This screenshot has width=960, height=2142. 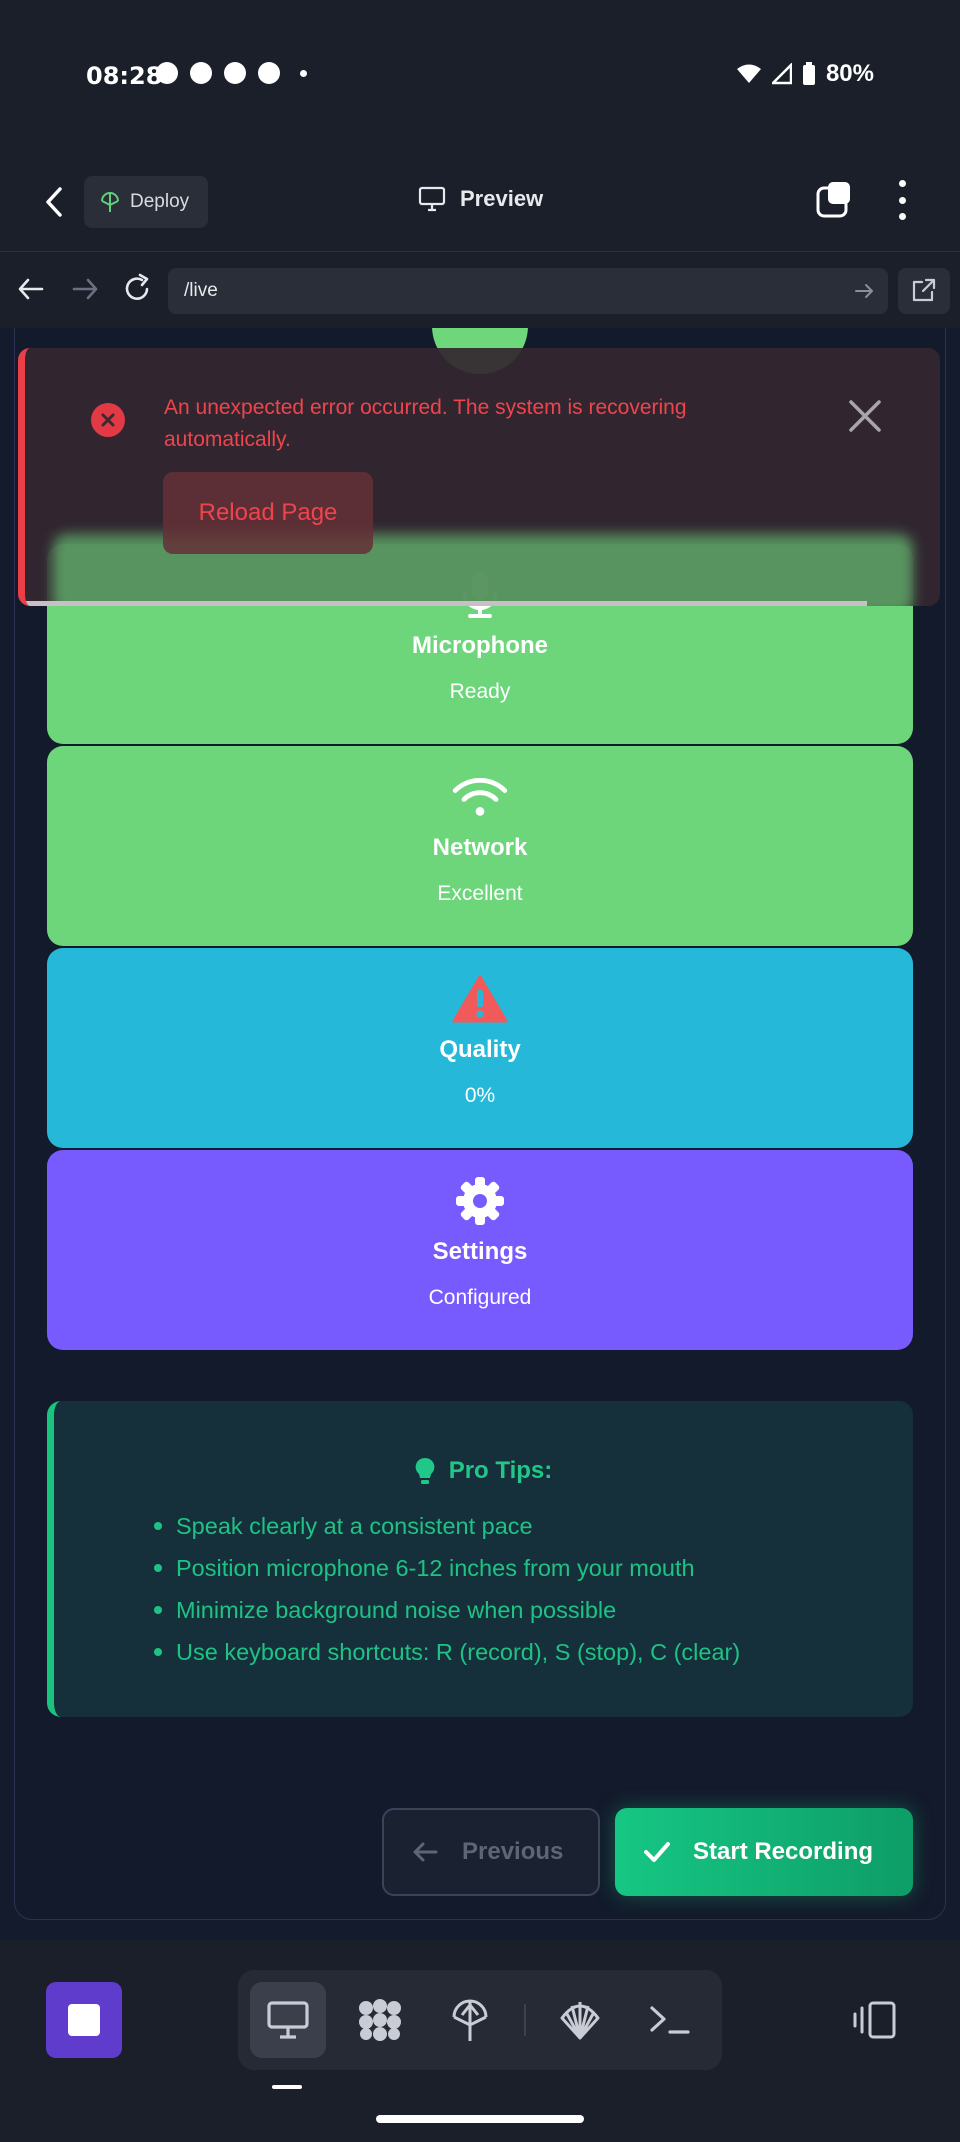 What do you see at coordinates (425, 1470) in the screenshot?
I see `lightbulb-icon` at bounding box center [425, 1470].